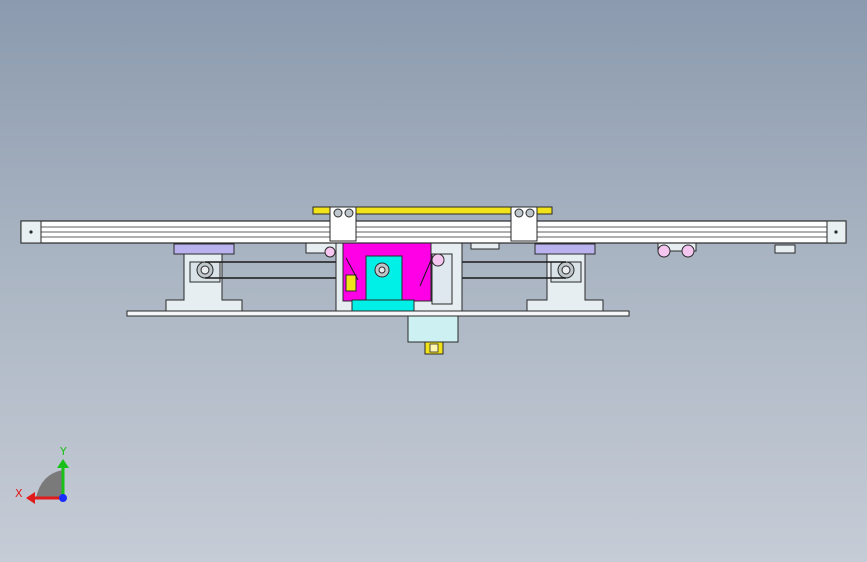  Describe the element at coordinates (63, 498) in the screenshot. I see `triad-z-axis` at that location.